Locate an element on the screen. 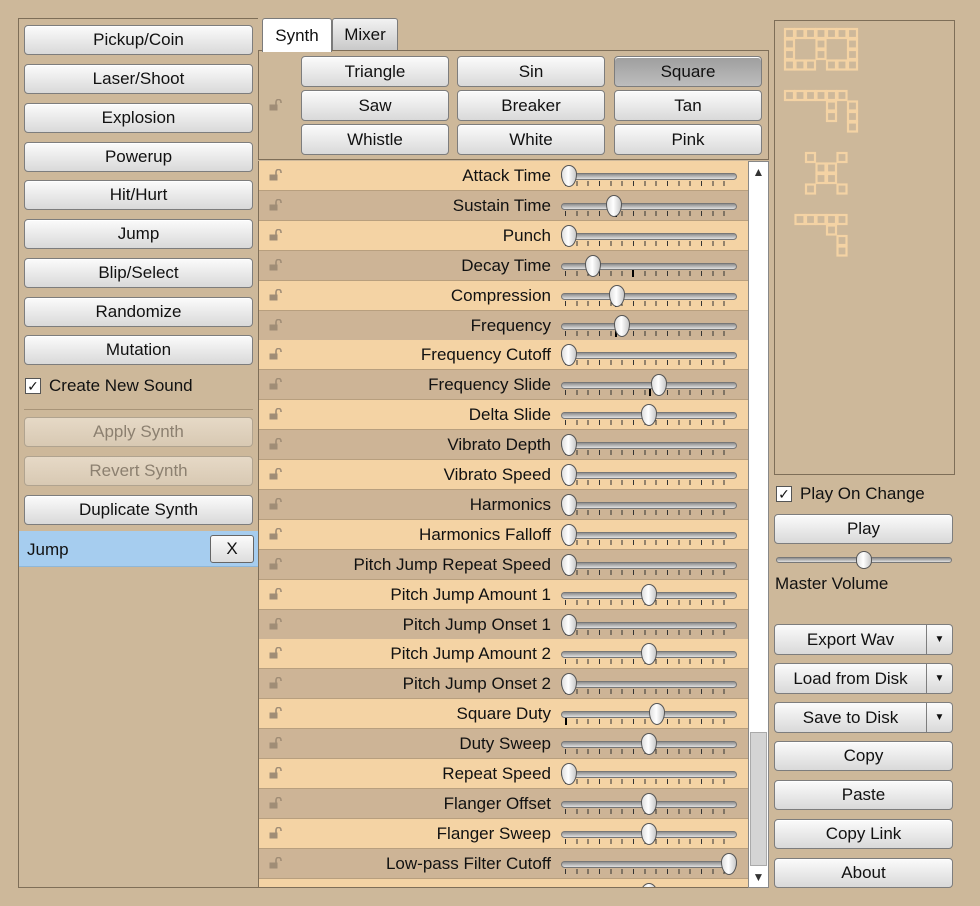 The image size is (980, 906). play-on-change-checkbox: ✓ is located at coordinates (784, 494).